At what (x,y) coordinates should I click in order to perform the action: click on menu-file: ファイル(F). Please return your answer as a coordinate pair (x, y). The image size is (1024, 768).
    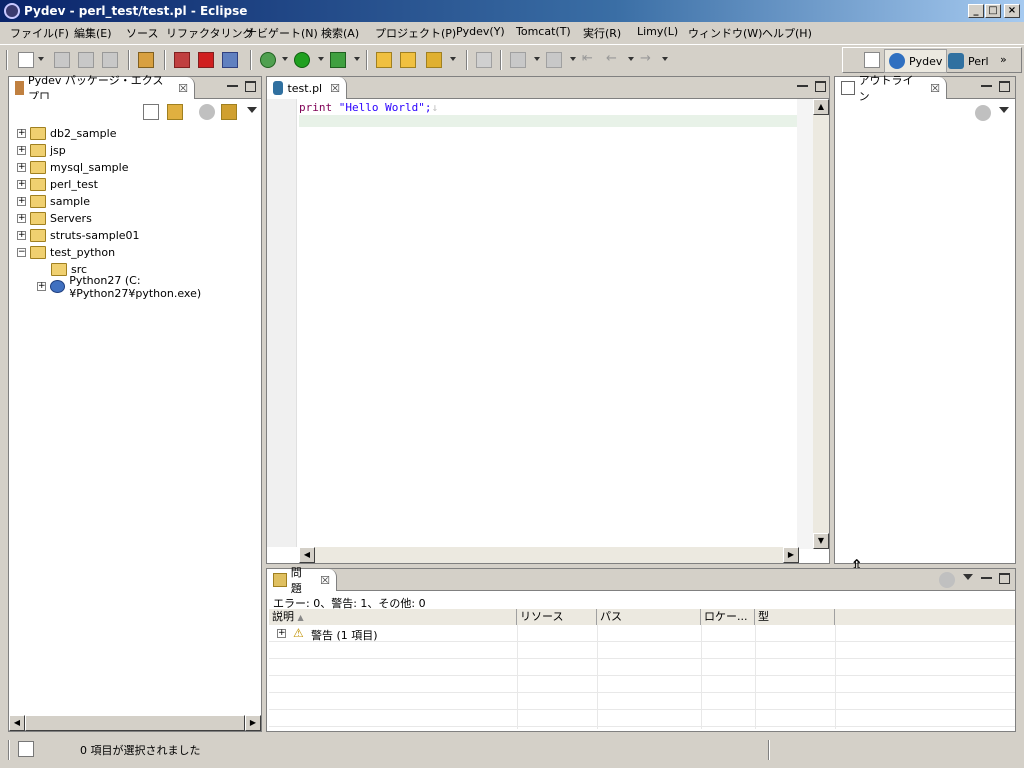
    Looking at the image, I should click on (39, 33).